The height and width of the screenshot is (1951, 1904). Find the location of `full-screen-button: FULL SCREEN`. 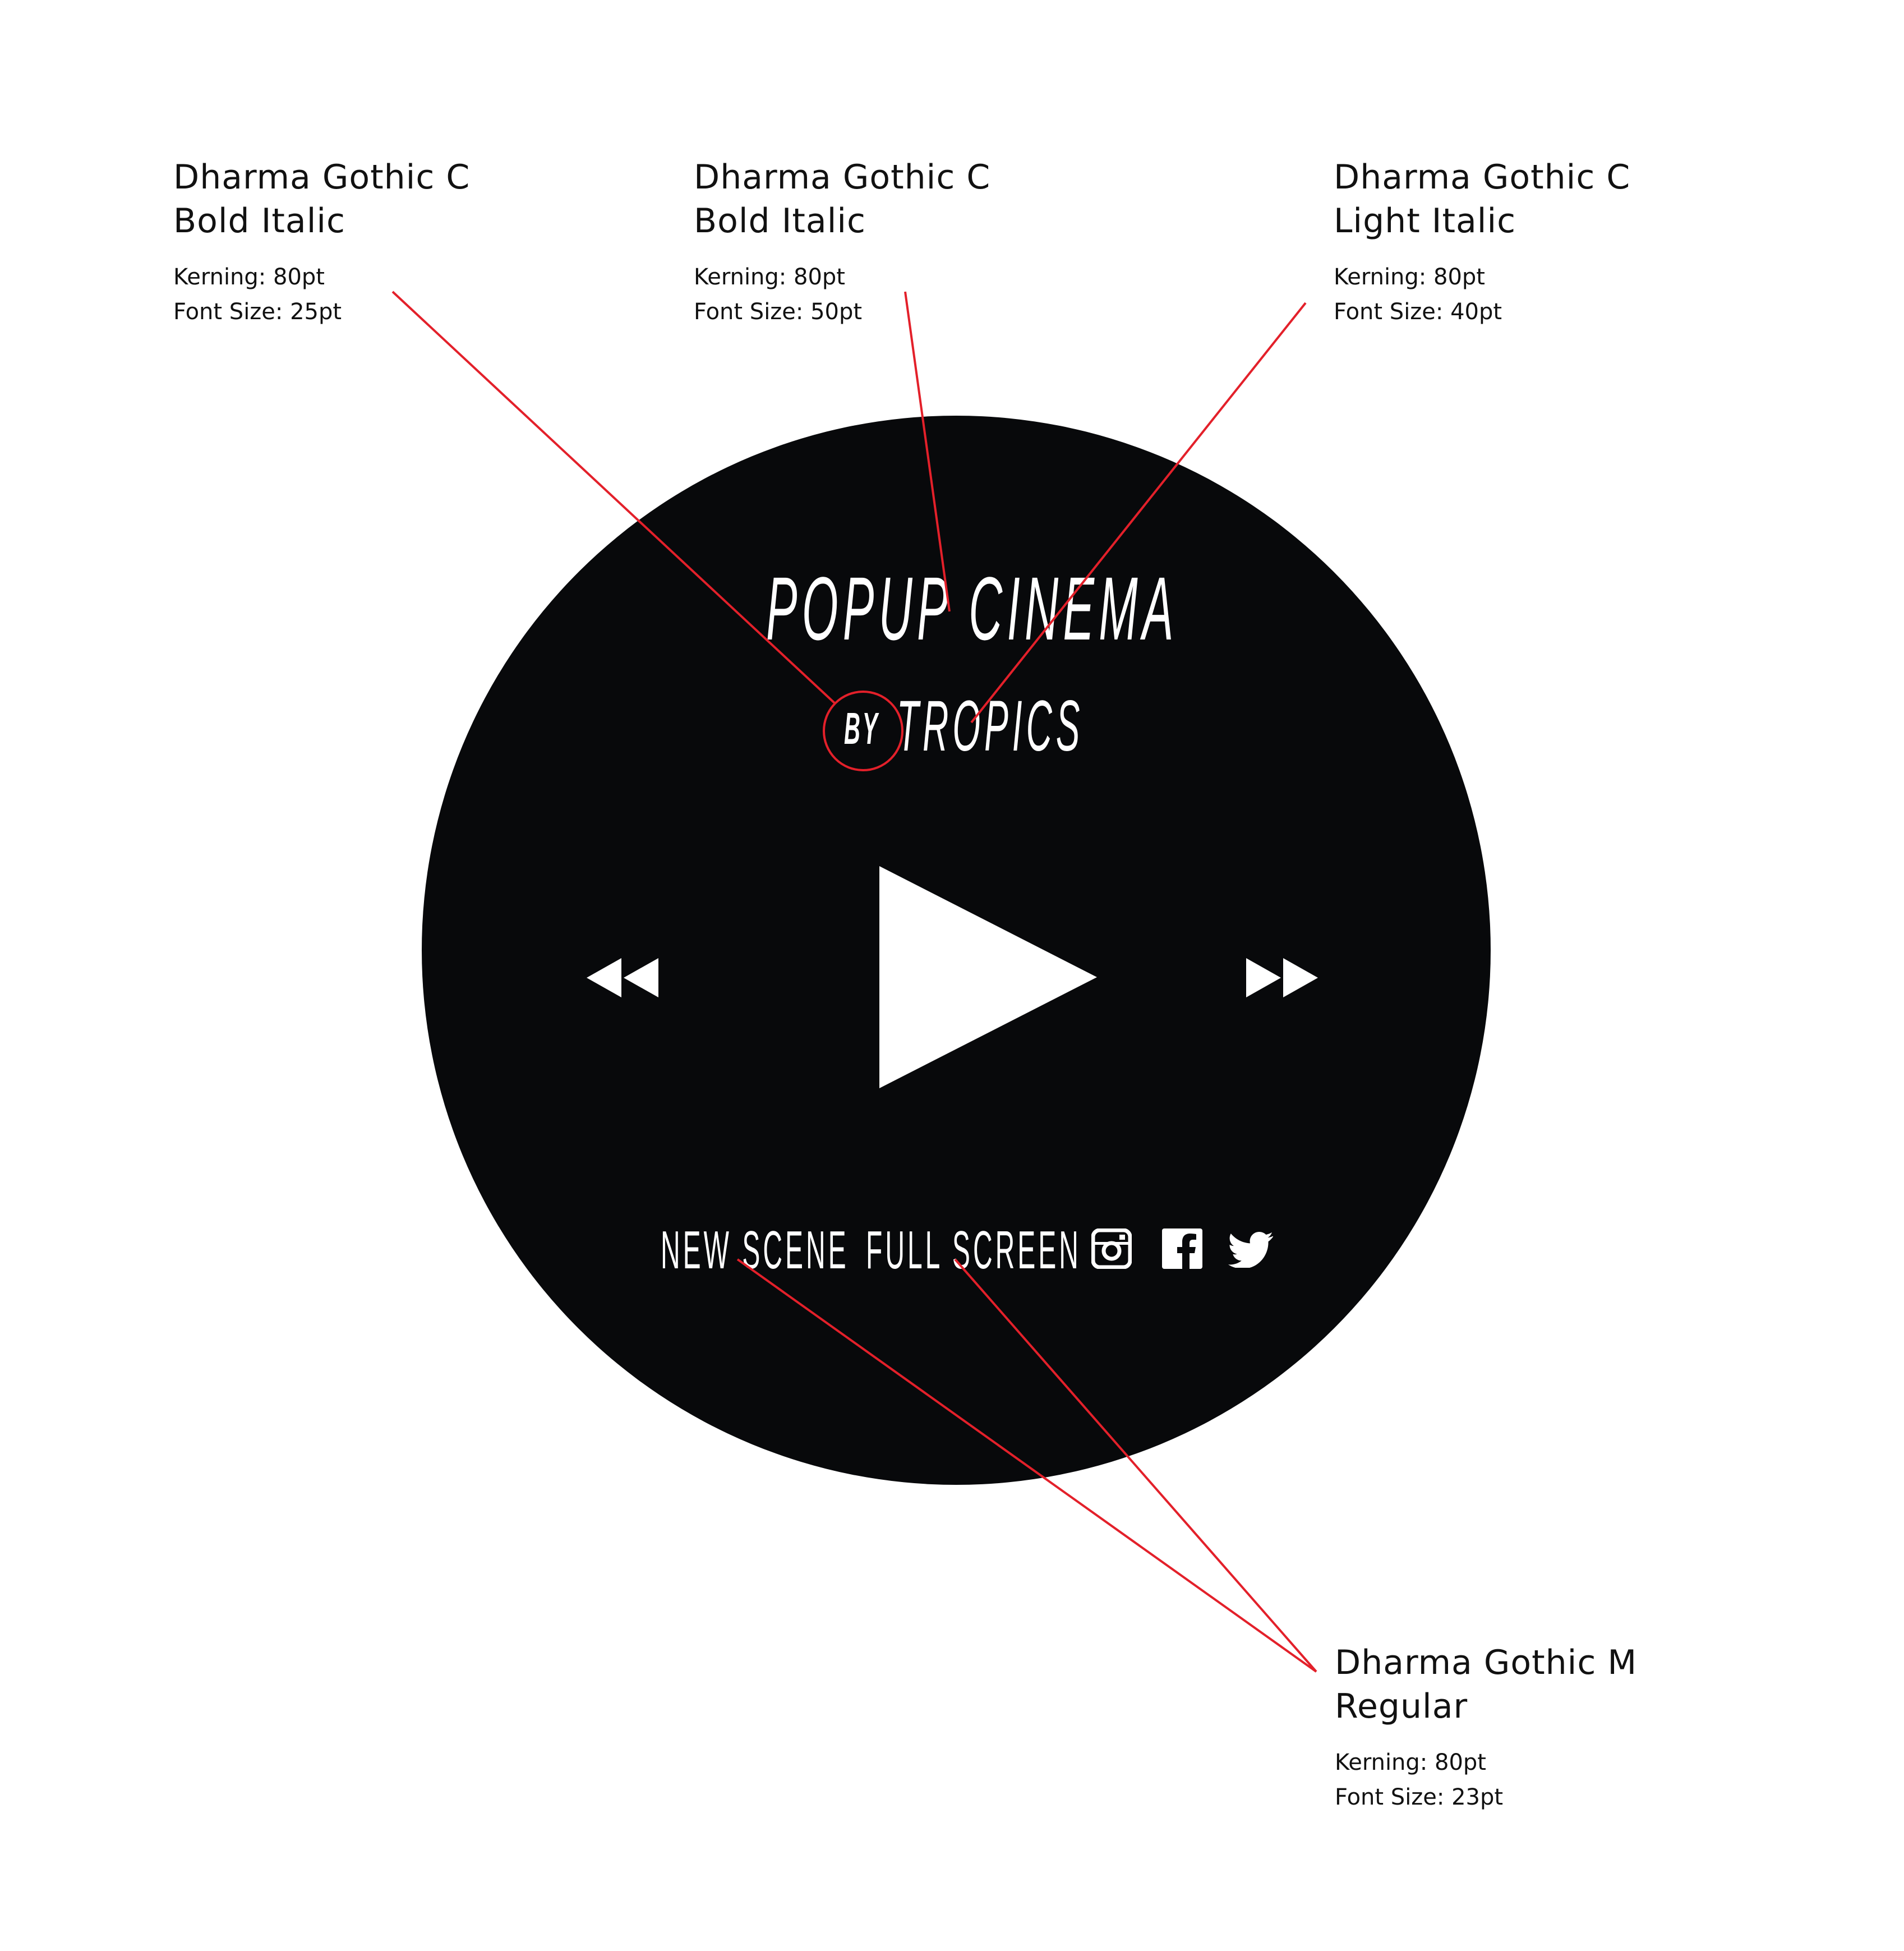

full-screen-button: FULL SCREEN is located at coordinates (974, 1250).